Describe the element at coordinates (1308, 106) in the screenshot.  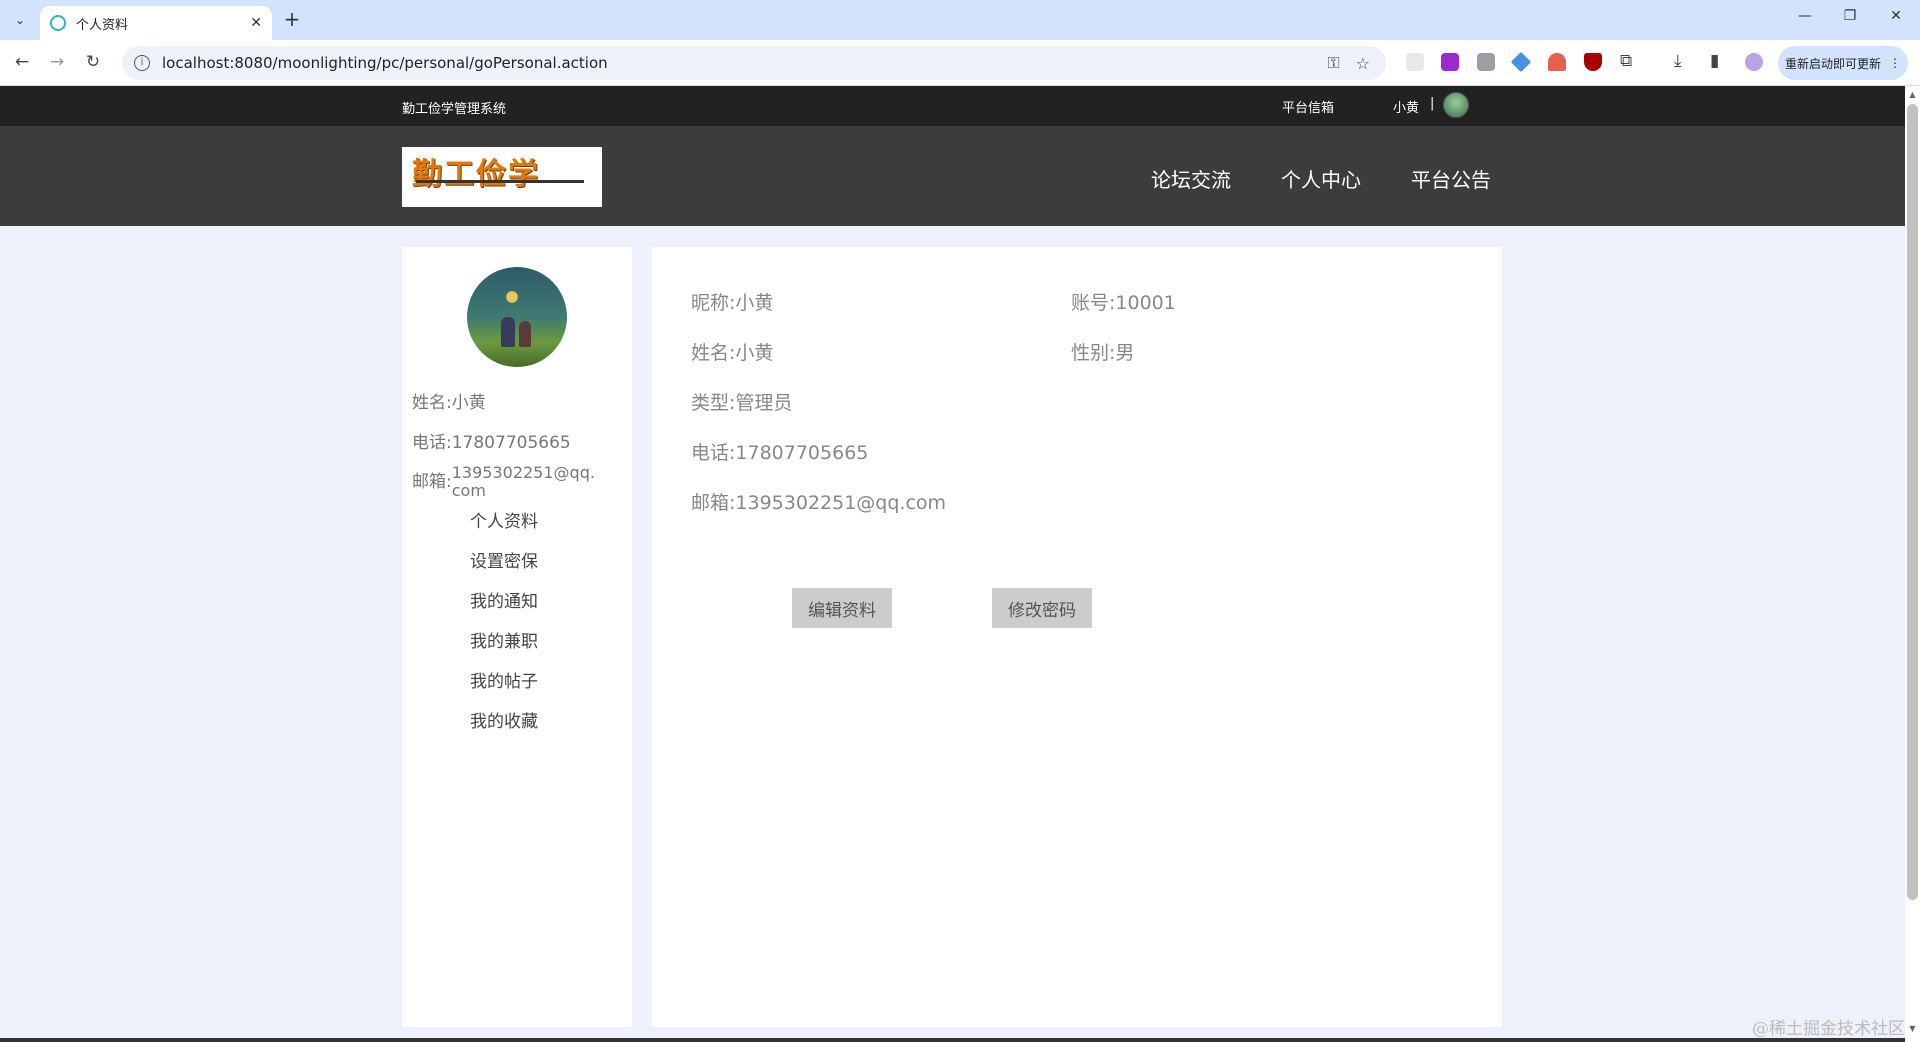
I see `platform-mailbox-link: 平台信箱` at that location.